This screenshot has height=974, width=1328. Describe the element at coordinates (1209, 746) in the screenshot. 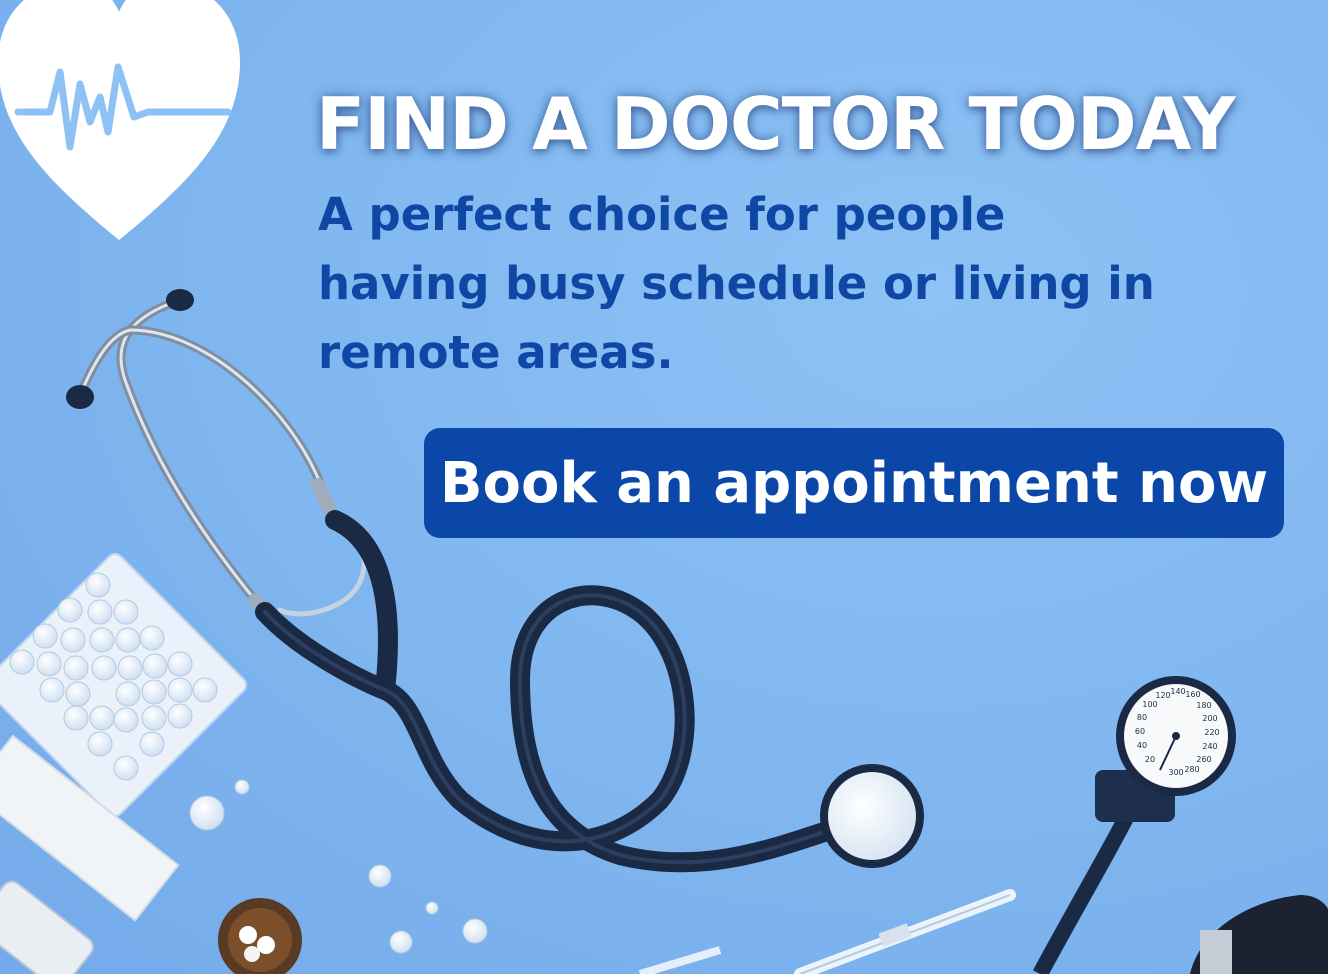

I see `gauge-tick: 240` at that location.